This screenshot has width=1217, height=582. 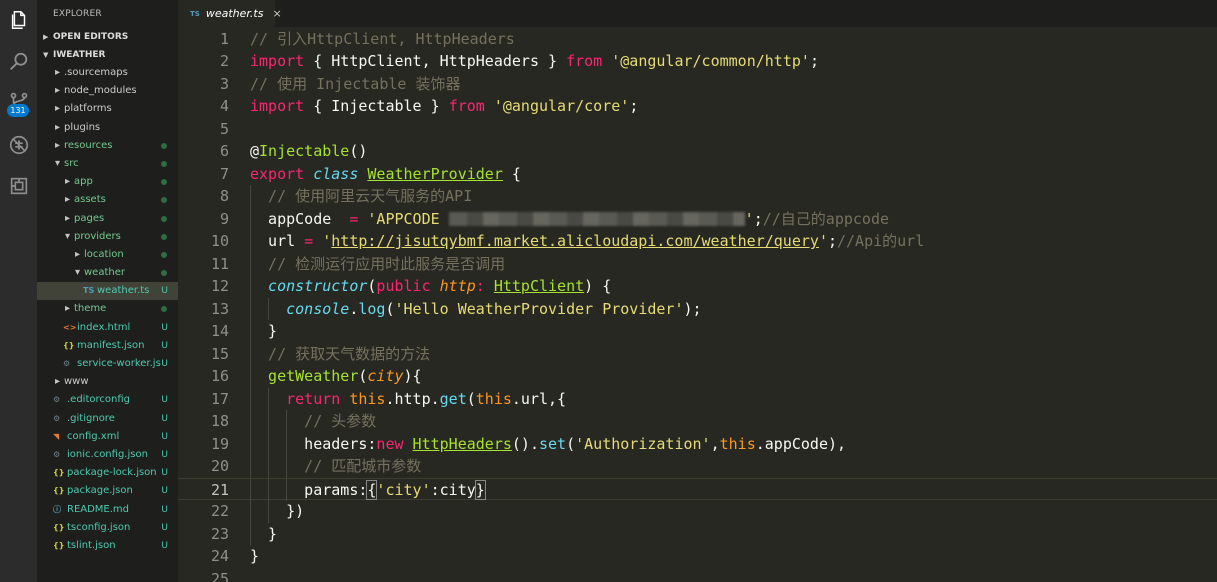 I want to click on code-token: }), so click(x=295, y=511).